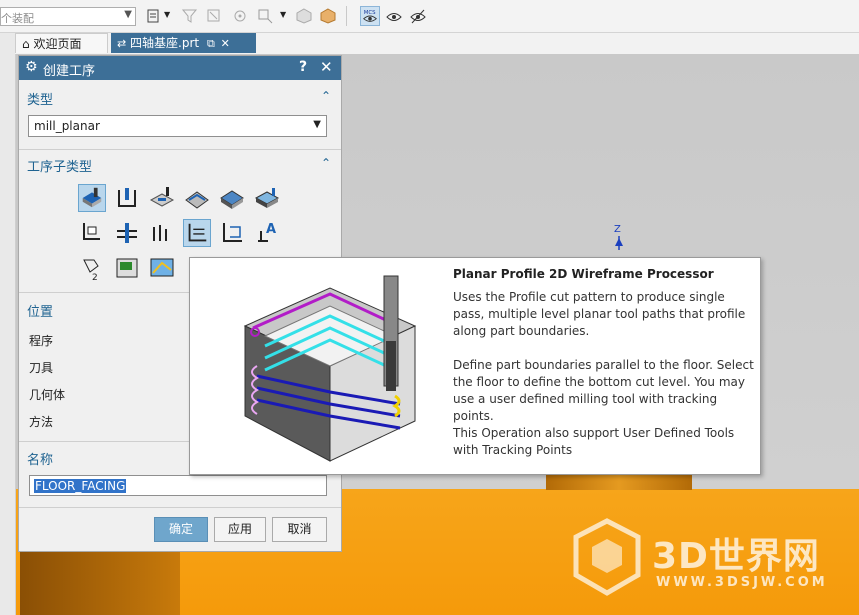 This screenshot has width=859, height=615. What do you see at coordinates (92, 268) in the screenshot?
I see `mill-control-icon: 2` at bounding box center [92, 268].